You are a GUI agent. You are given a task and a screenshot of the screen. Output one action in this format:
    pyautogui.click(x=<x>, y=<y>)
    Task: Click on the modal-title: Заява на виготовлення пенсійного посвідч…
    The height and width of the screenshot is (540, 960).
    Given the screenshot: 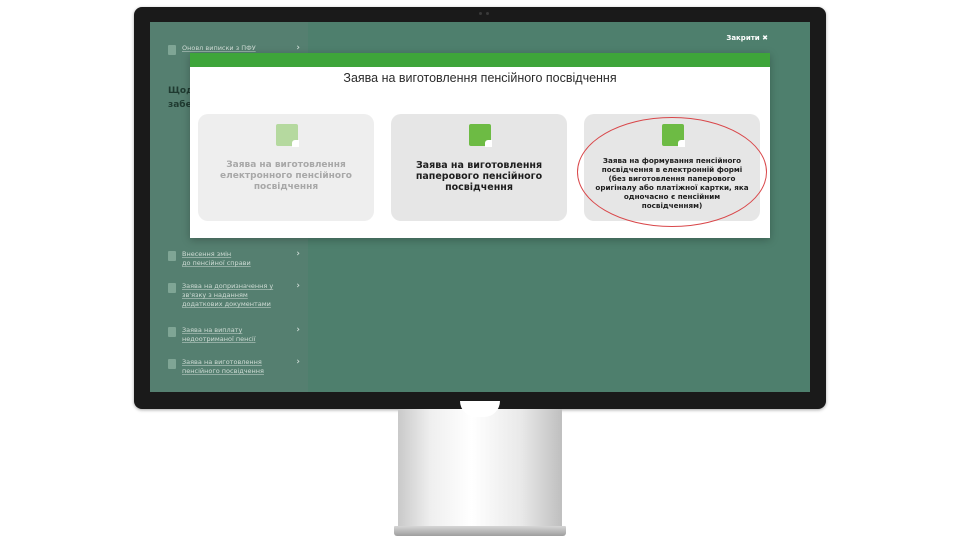 What is the action you would take?
    pyautogui.click(x=480, y=78)
    